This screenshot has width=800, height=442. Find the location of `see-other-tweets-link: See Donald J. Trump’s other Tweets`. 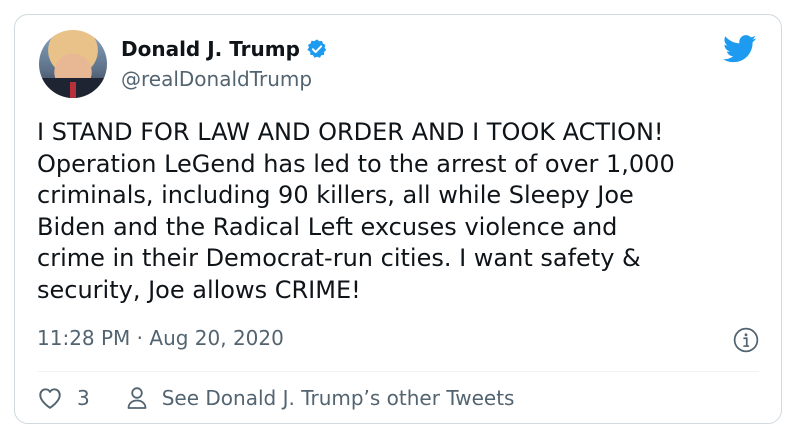

see-other-tweets-link: See Donald J. Trump’s other Tweets is located at coordinates (338, 398).